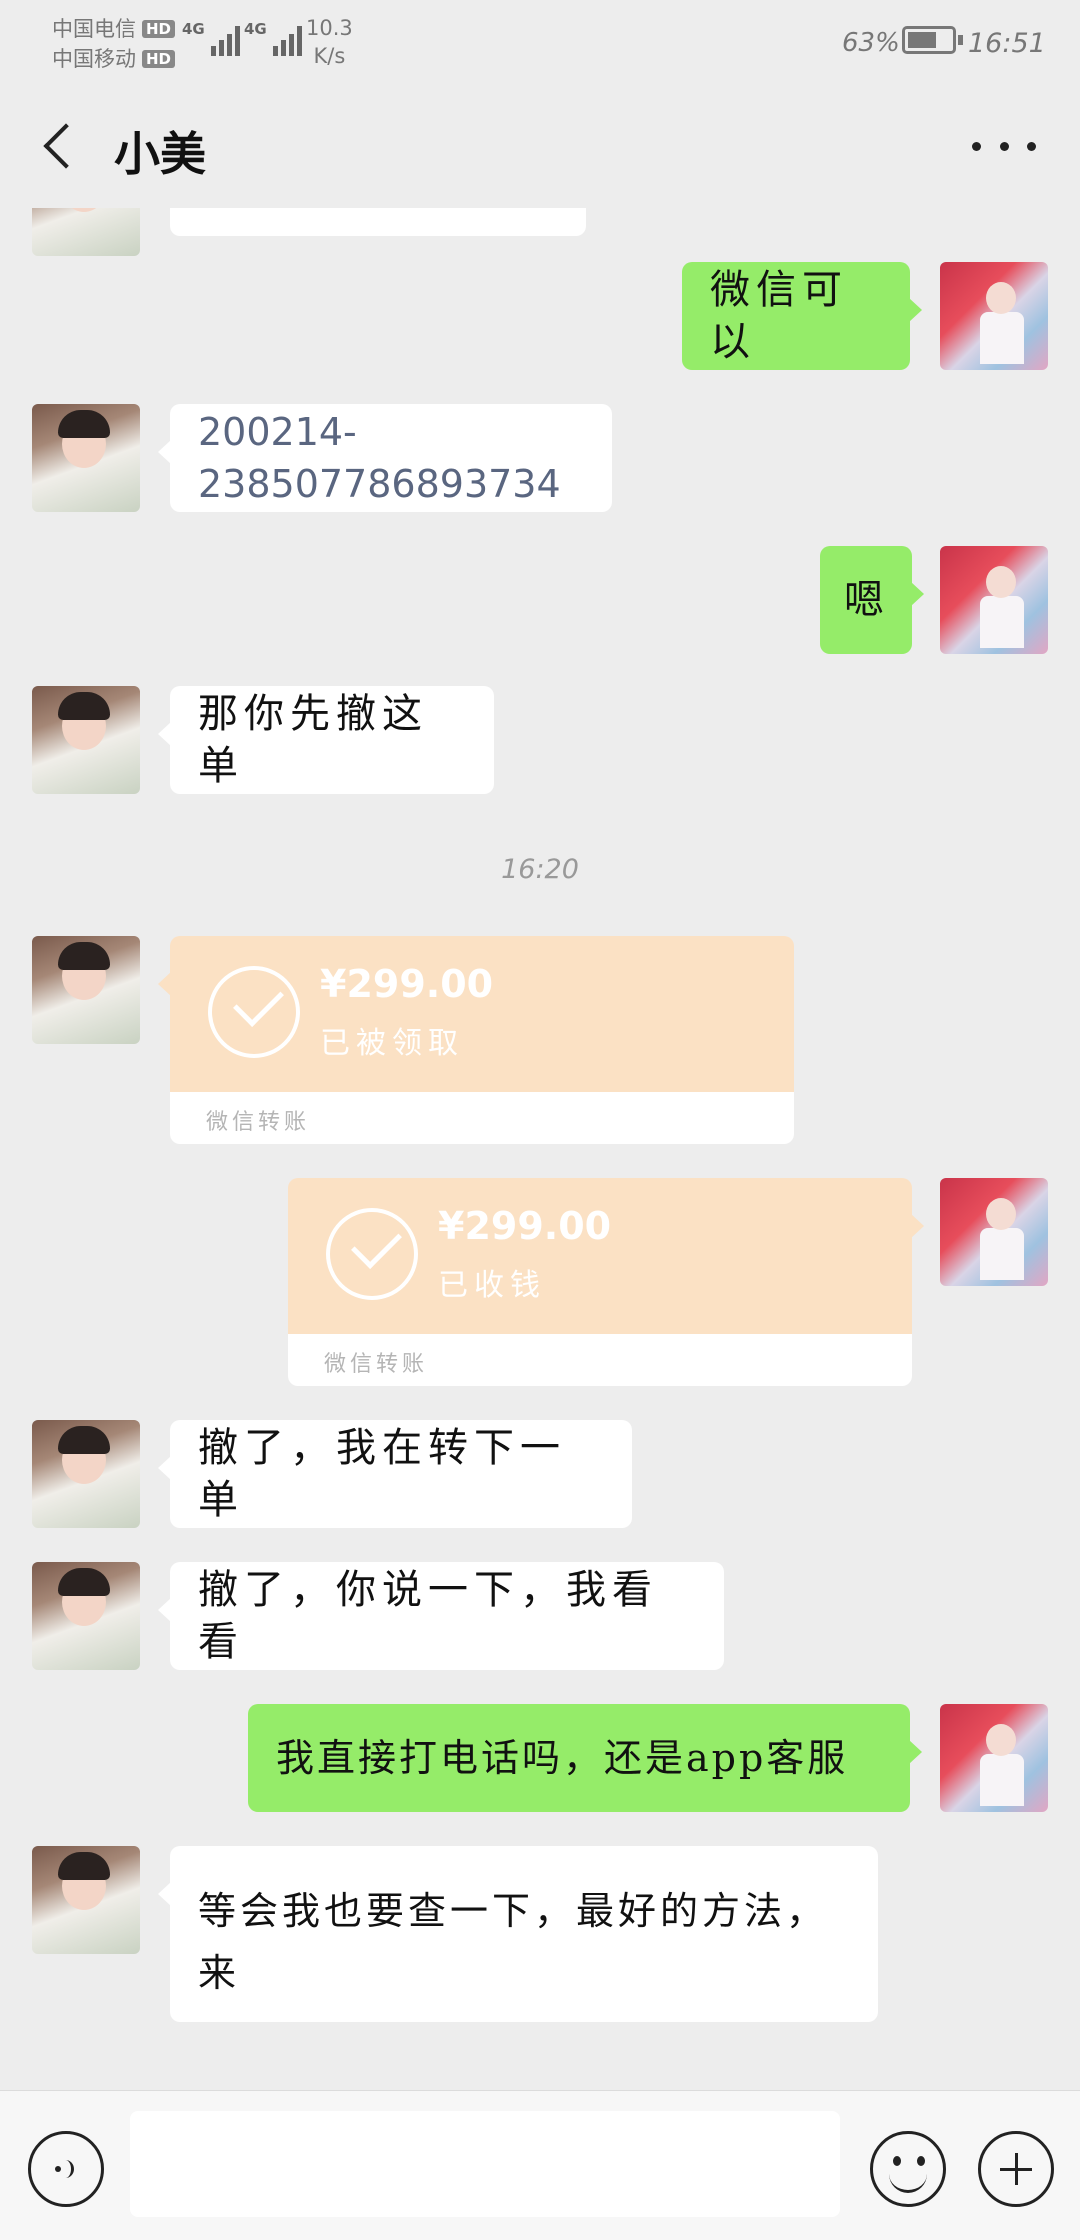 The image size is (1080, 2240). Describe the element at coordinates (392, 1043) in the screenshot. I see `transfer-status: 已被领取` at that location.